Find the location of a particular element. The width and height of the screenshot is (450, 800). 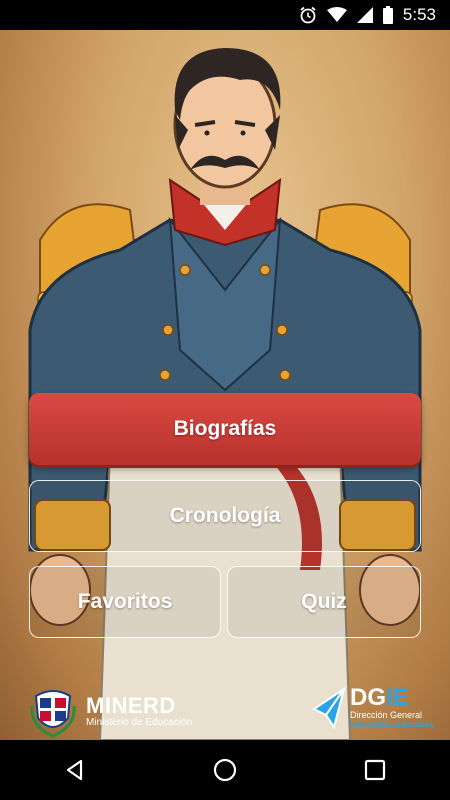

biografias-button: Biografías is located at coordinates (225, 429).